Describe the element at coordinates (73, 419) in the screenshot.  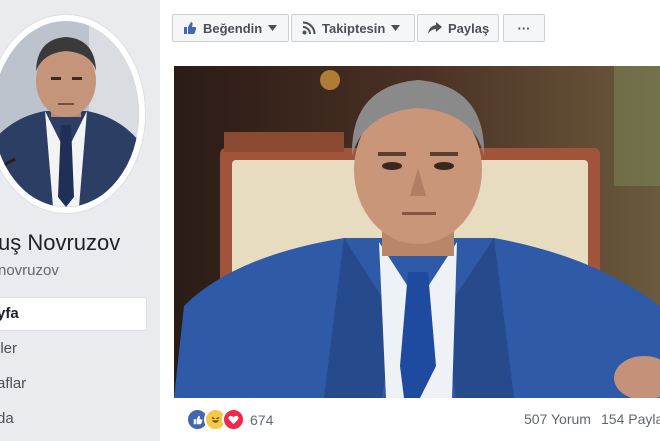
I see `sidebar-item-about: da` at that location.